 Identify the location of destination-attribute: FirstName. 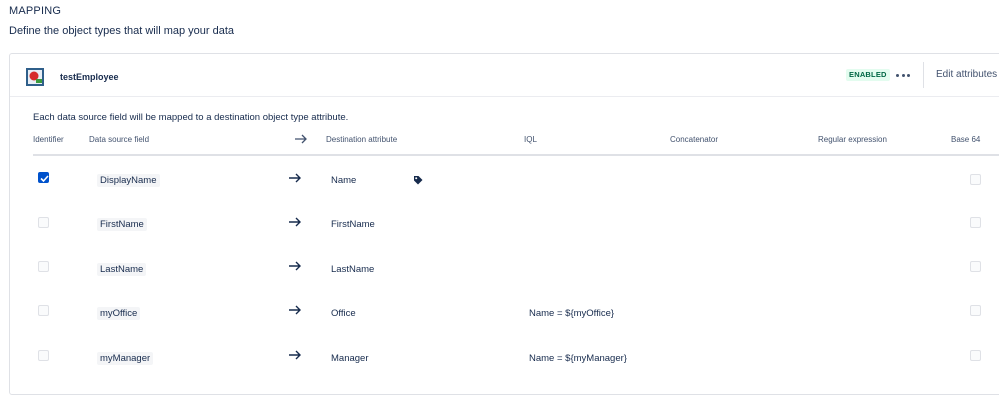
(353, 224).